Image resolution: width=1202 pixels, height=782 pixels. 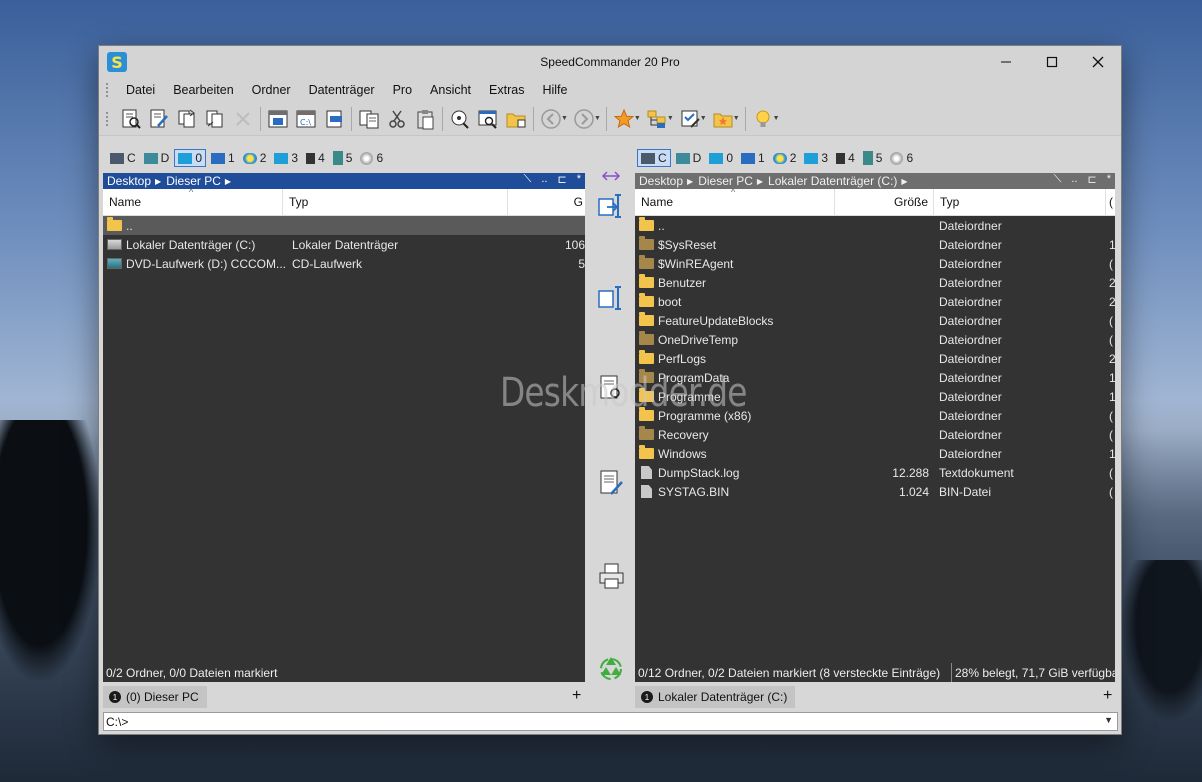 I want to click on right-drive-2: 2, so click(x=785, y=158).